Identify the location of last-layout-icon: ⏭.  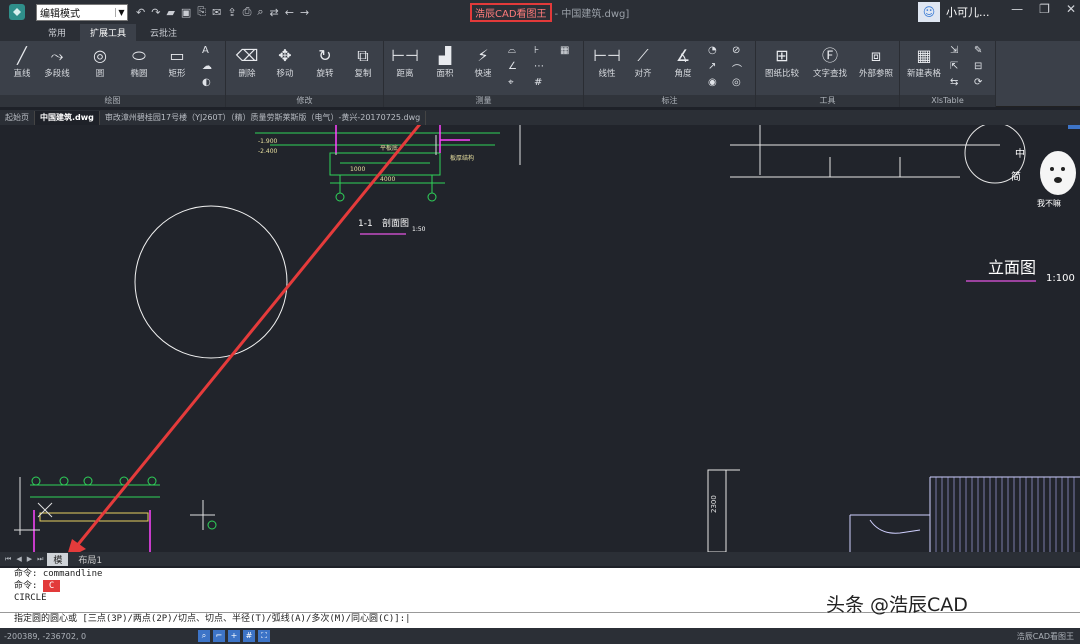
(40, 559).